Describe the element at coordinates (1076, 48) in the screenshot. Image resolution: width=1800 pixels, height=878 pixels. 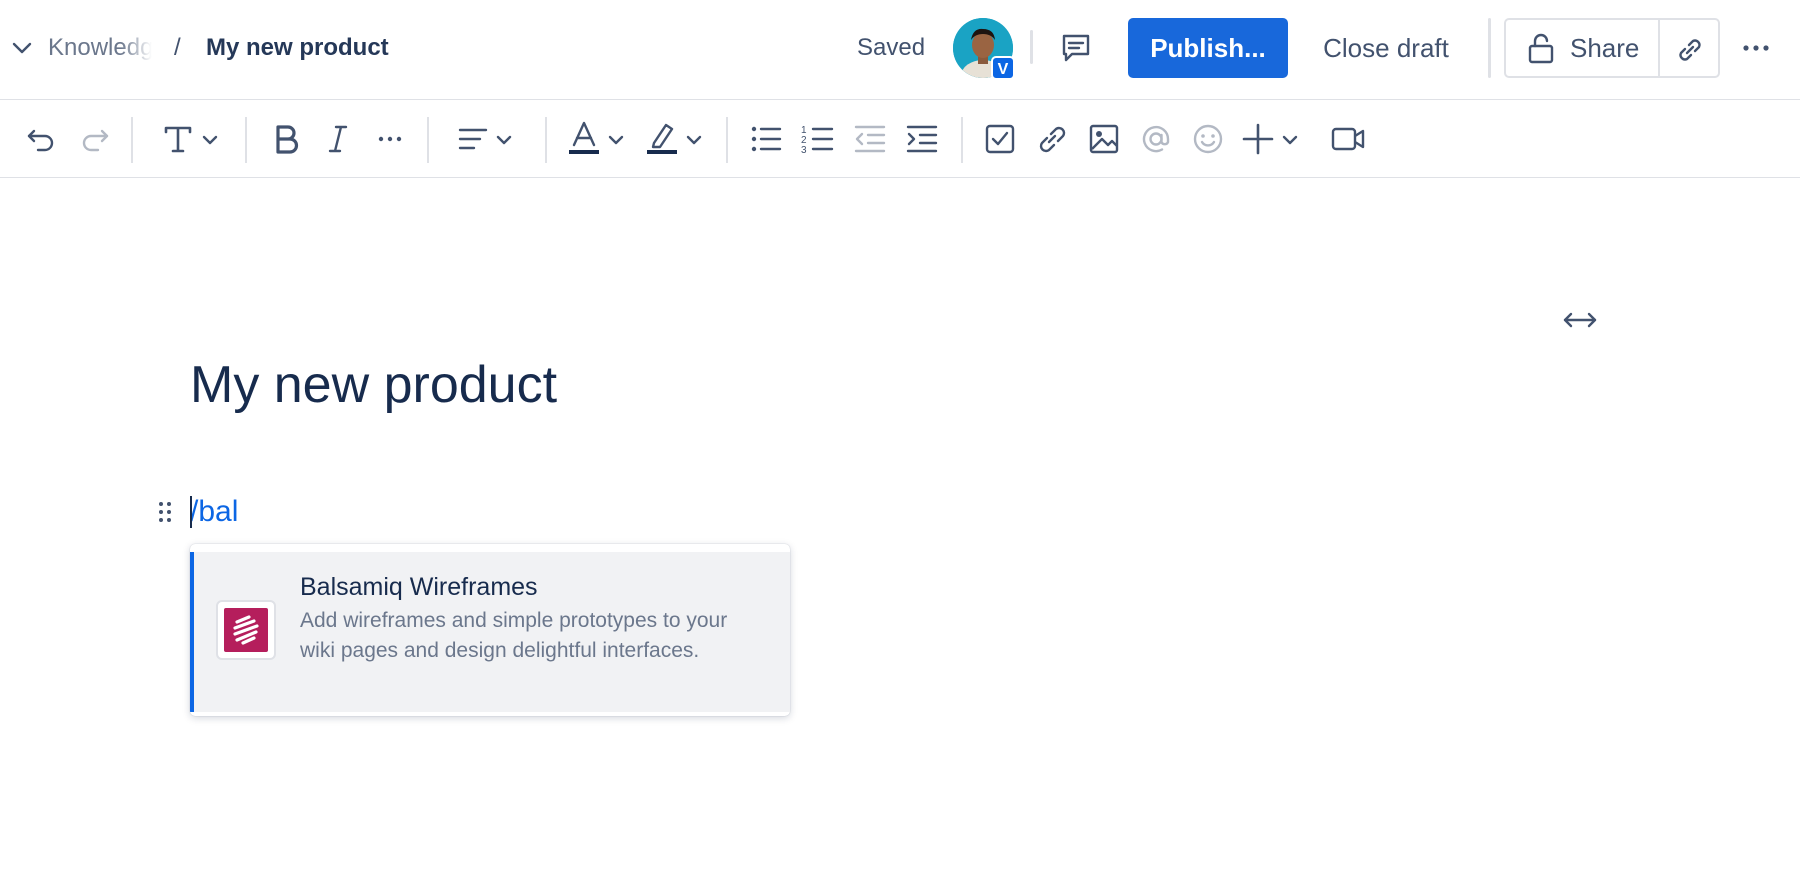
I see `comment-icon` at that location.